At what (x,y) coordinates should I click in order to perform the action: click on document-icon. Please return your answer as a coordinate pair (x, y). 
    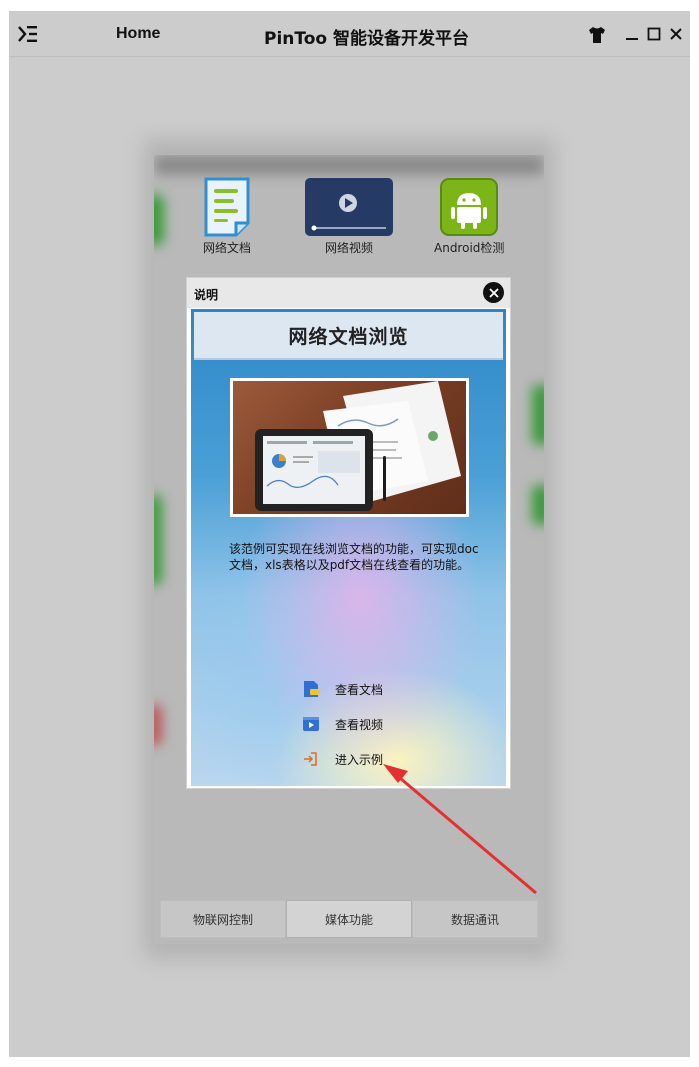
    Looking at the image, I should click on (227, 207).